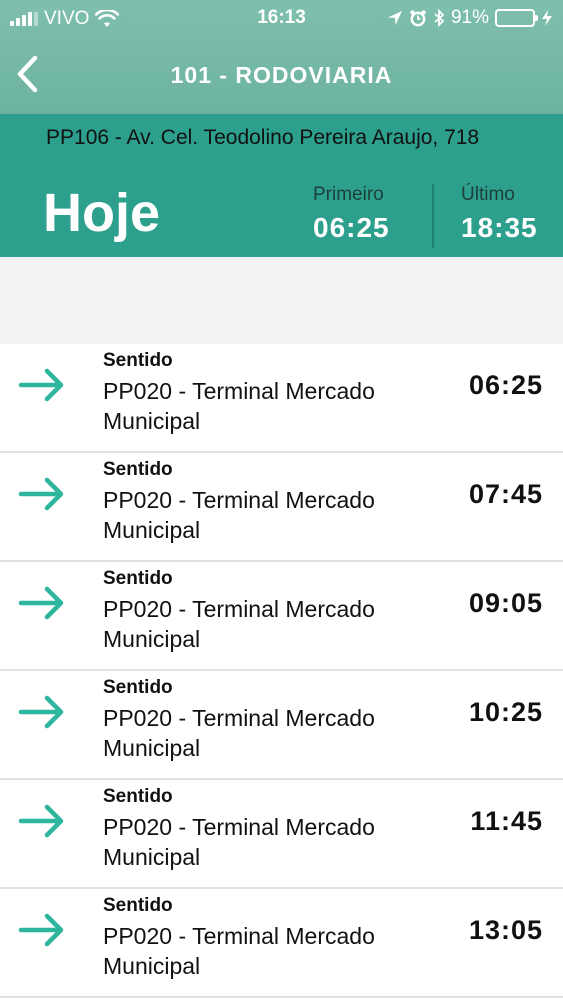  Describe the element at coordinates (516, 18) in the screenshot. I see `battery-icon` at that location.